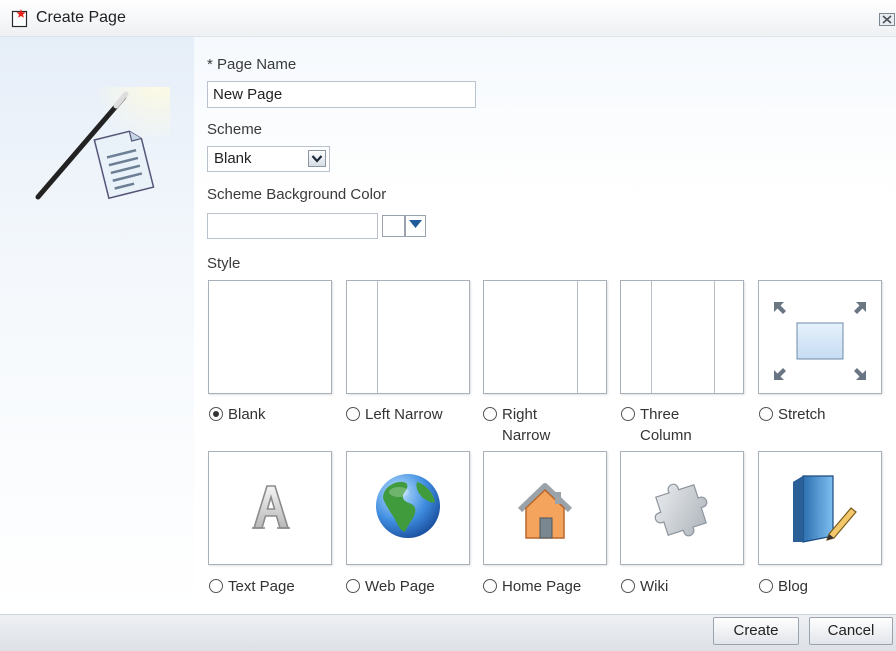 Image resolution: width=896 pixels, height=651 pixels. What do you see at coordinates (490, 586) in the screenshot?
I see `radio-home-page` at bounding box center [490, 586].